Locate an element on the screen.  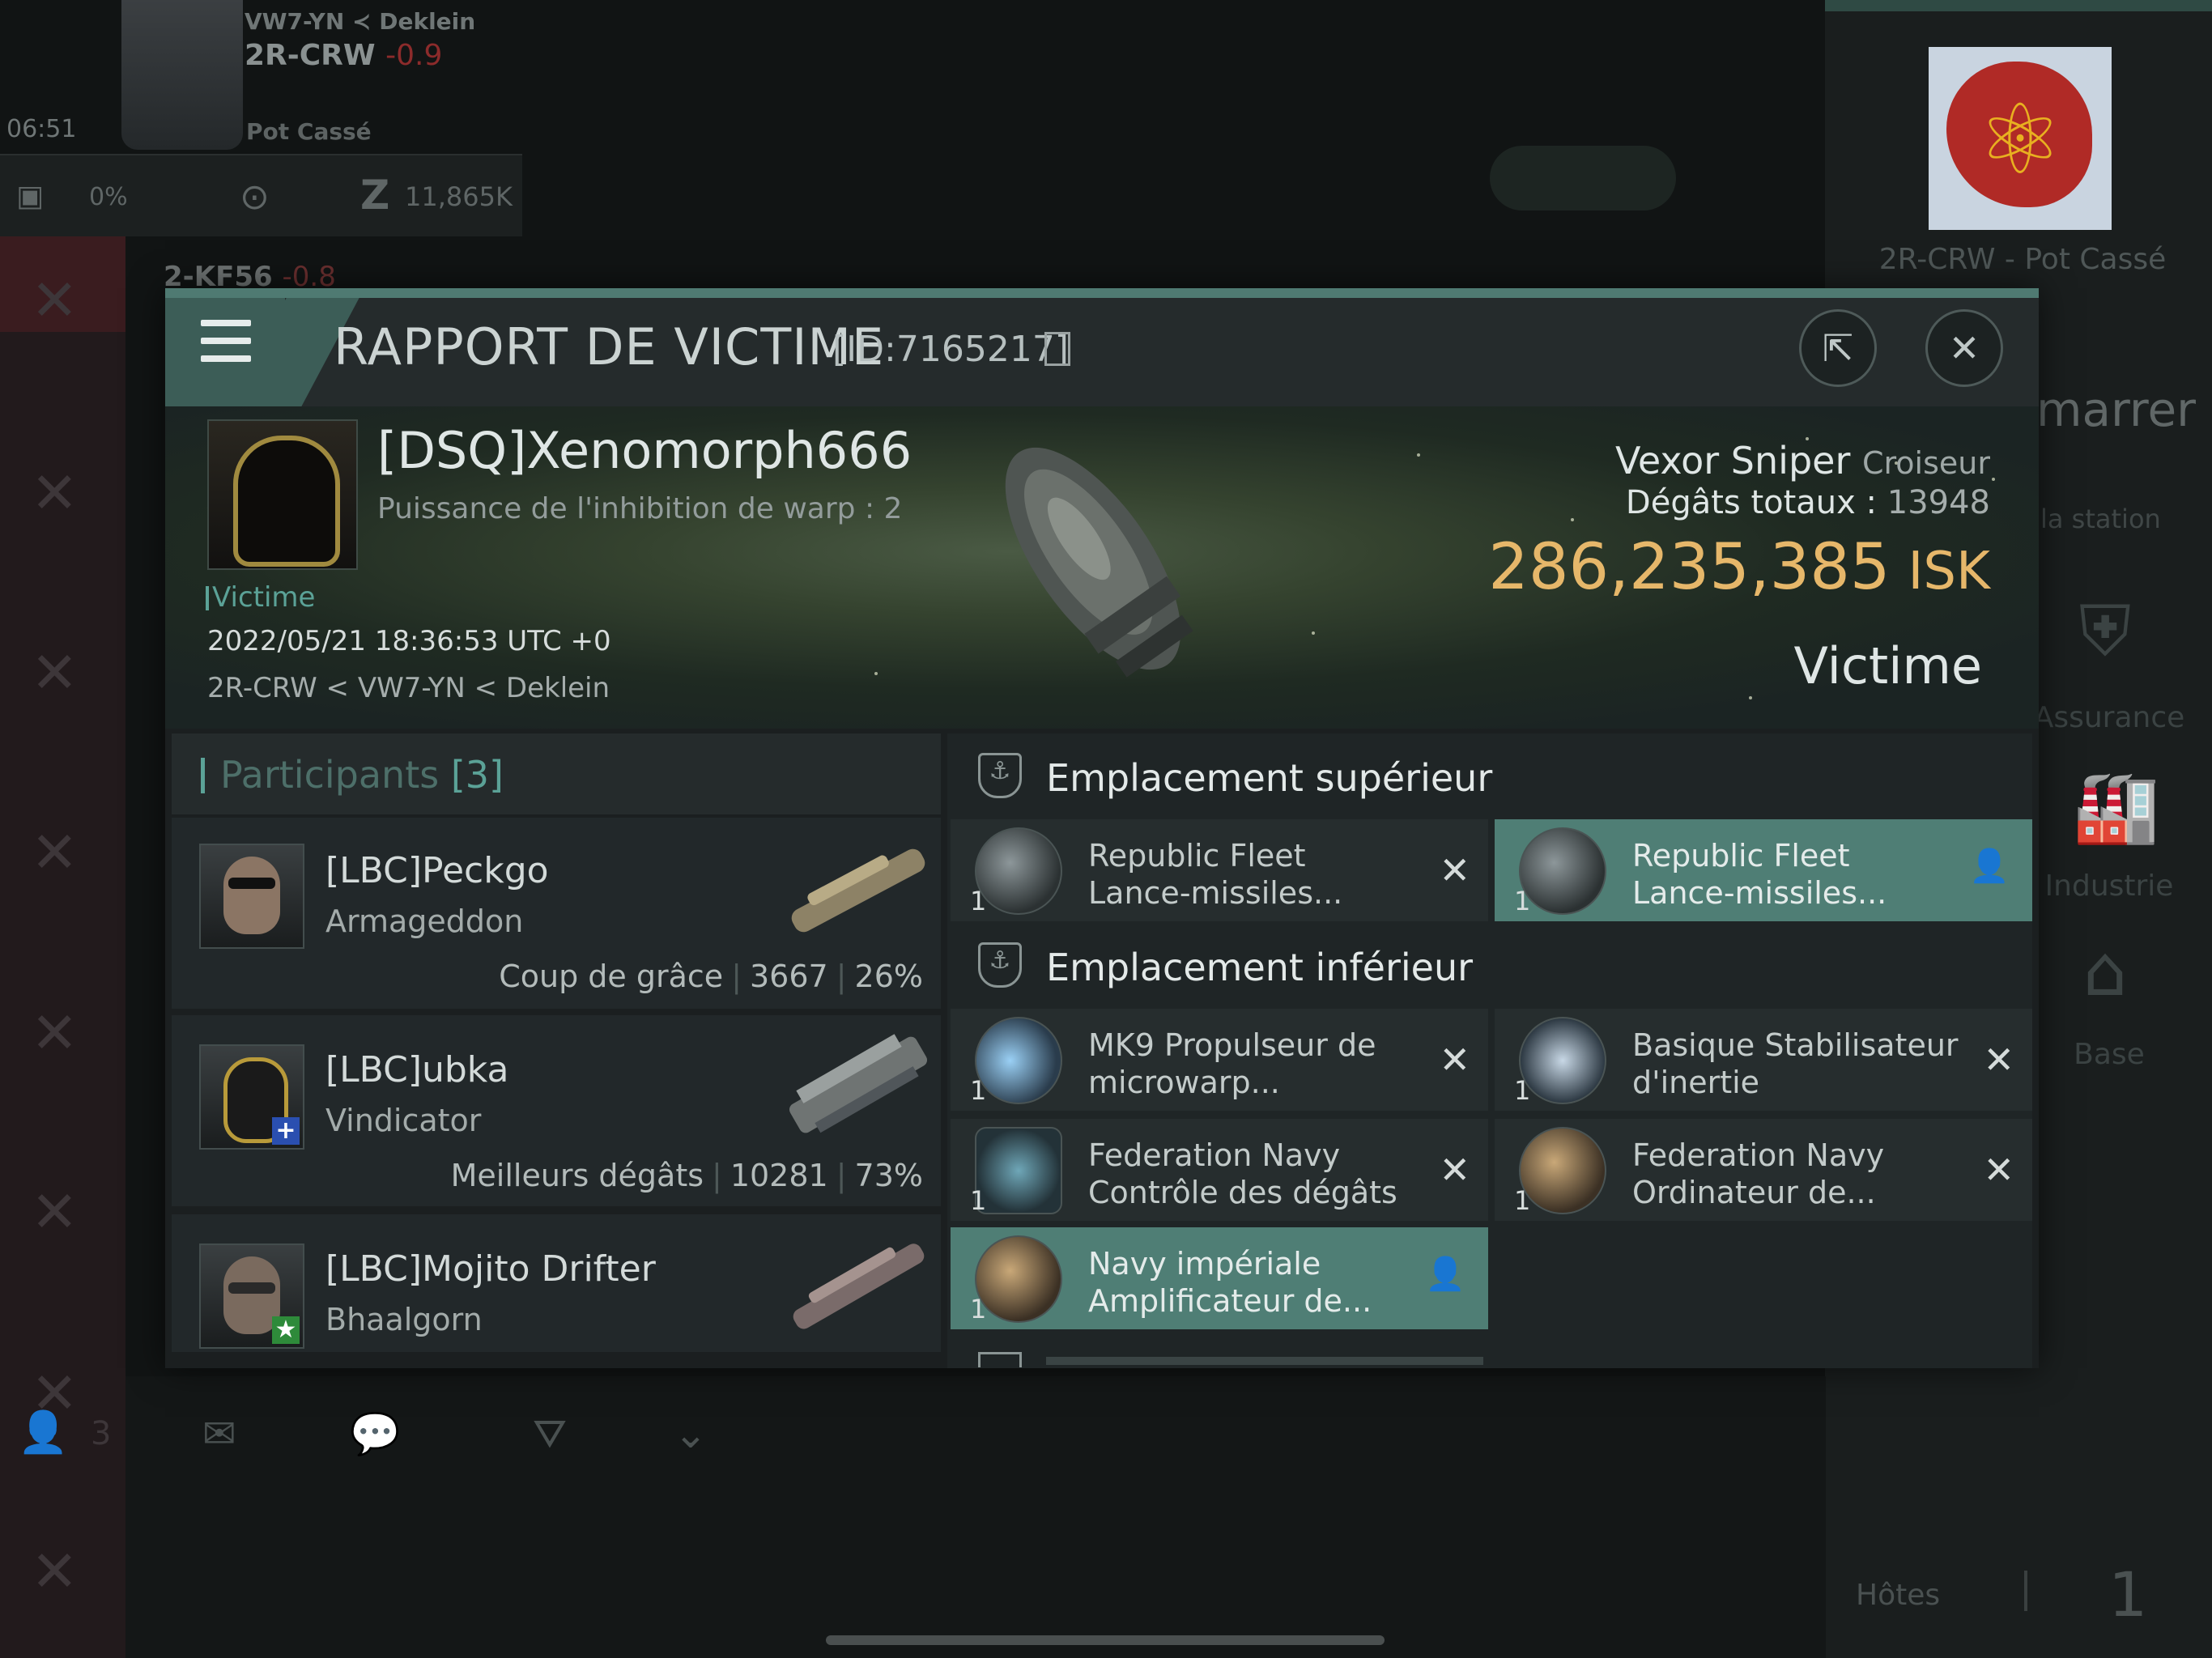
item-name: Federation Navy Contrôle des dégâts is located at coordinates (1262, 1174).